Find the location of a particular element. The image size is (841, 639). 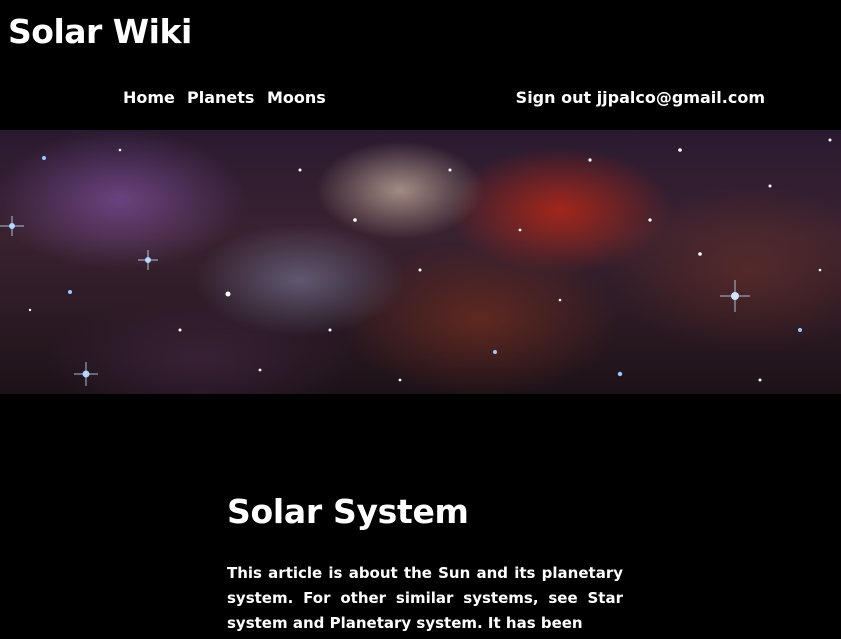

sign-out-link: Sign out jjpalco@gmail.com is located at coordinates (640, 97).